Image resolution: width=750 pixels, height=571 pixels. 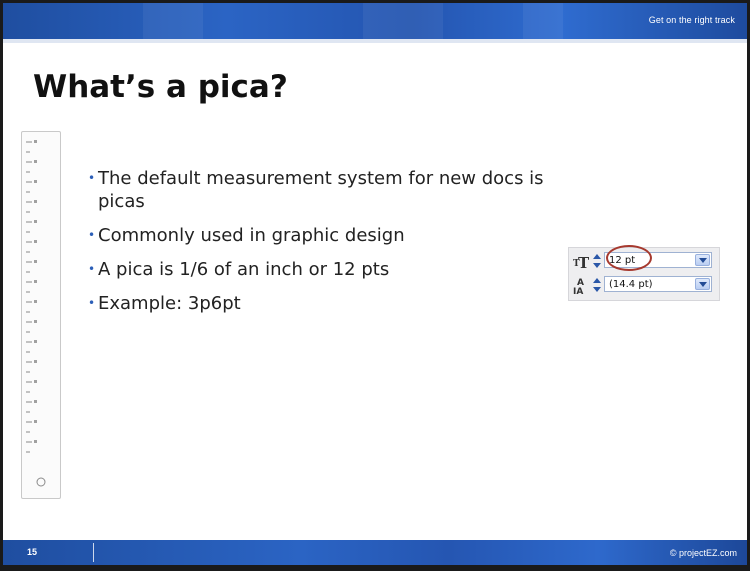 I want to click on bullet-item: • A pica is 1/6 of an inch or 12 pts, so click(x=323, y=269).